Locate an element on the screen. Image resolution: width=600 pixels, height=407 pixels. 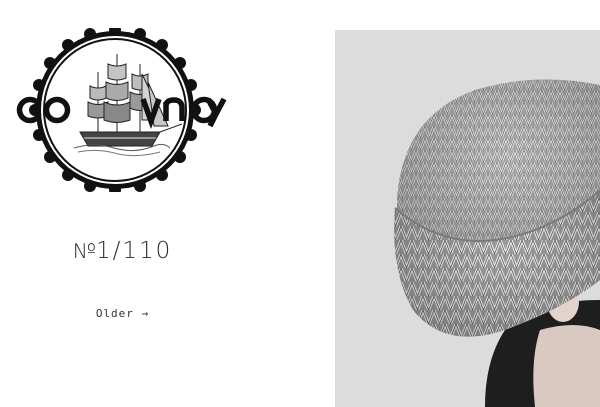
issue-value: 1/110 is located at coordinates (134, 251).